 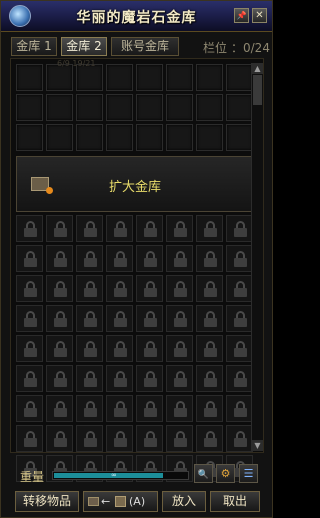 I want to click on grid-scrollbar: ▲ ▼, so click(x=257, y=257).